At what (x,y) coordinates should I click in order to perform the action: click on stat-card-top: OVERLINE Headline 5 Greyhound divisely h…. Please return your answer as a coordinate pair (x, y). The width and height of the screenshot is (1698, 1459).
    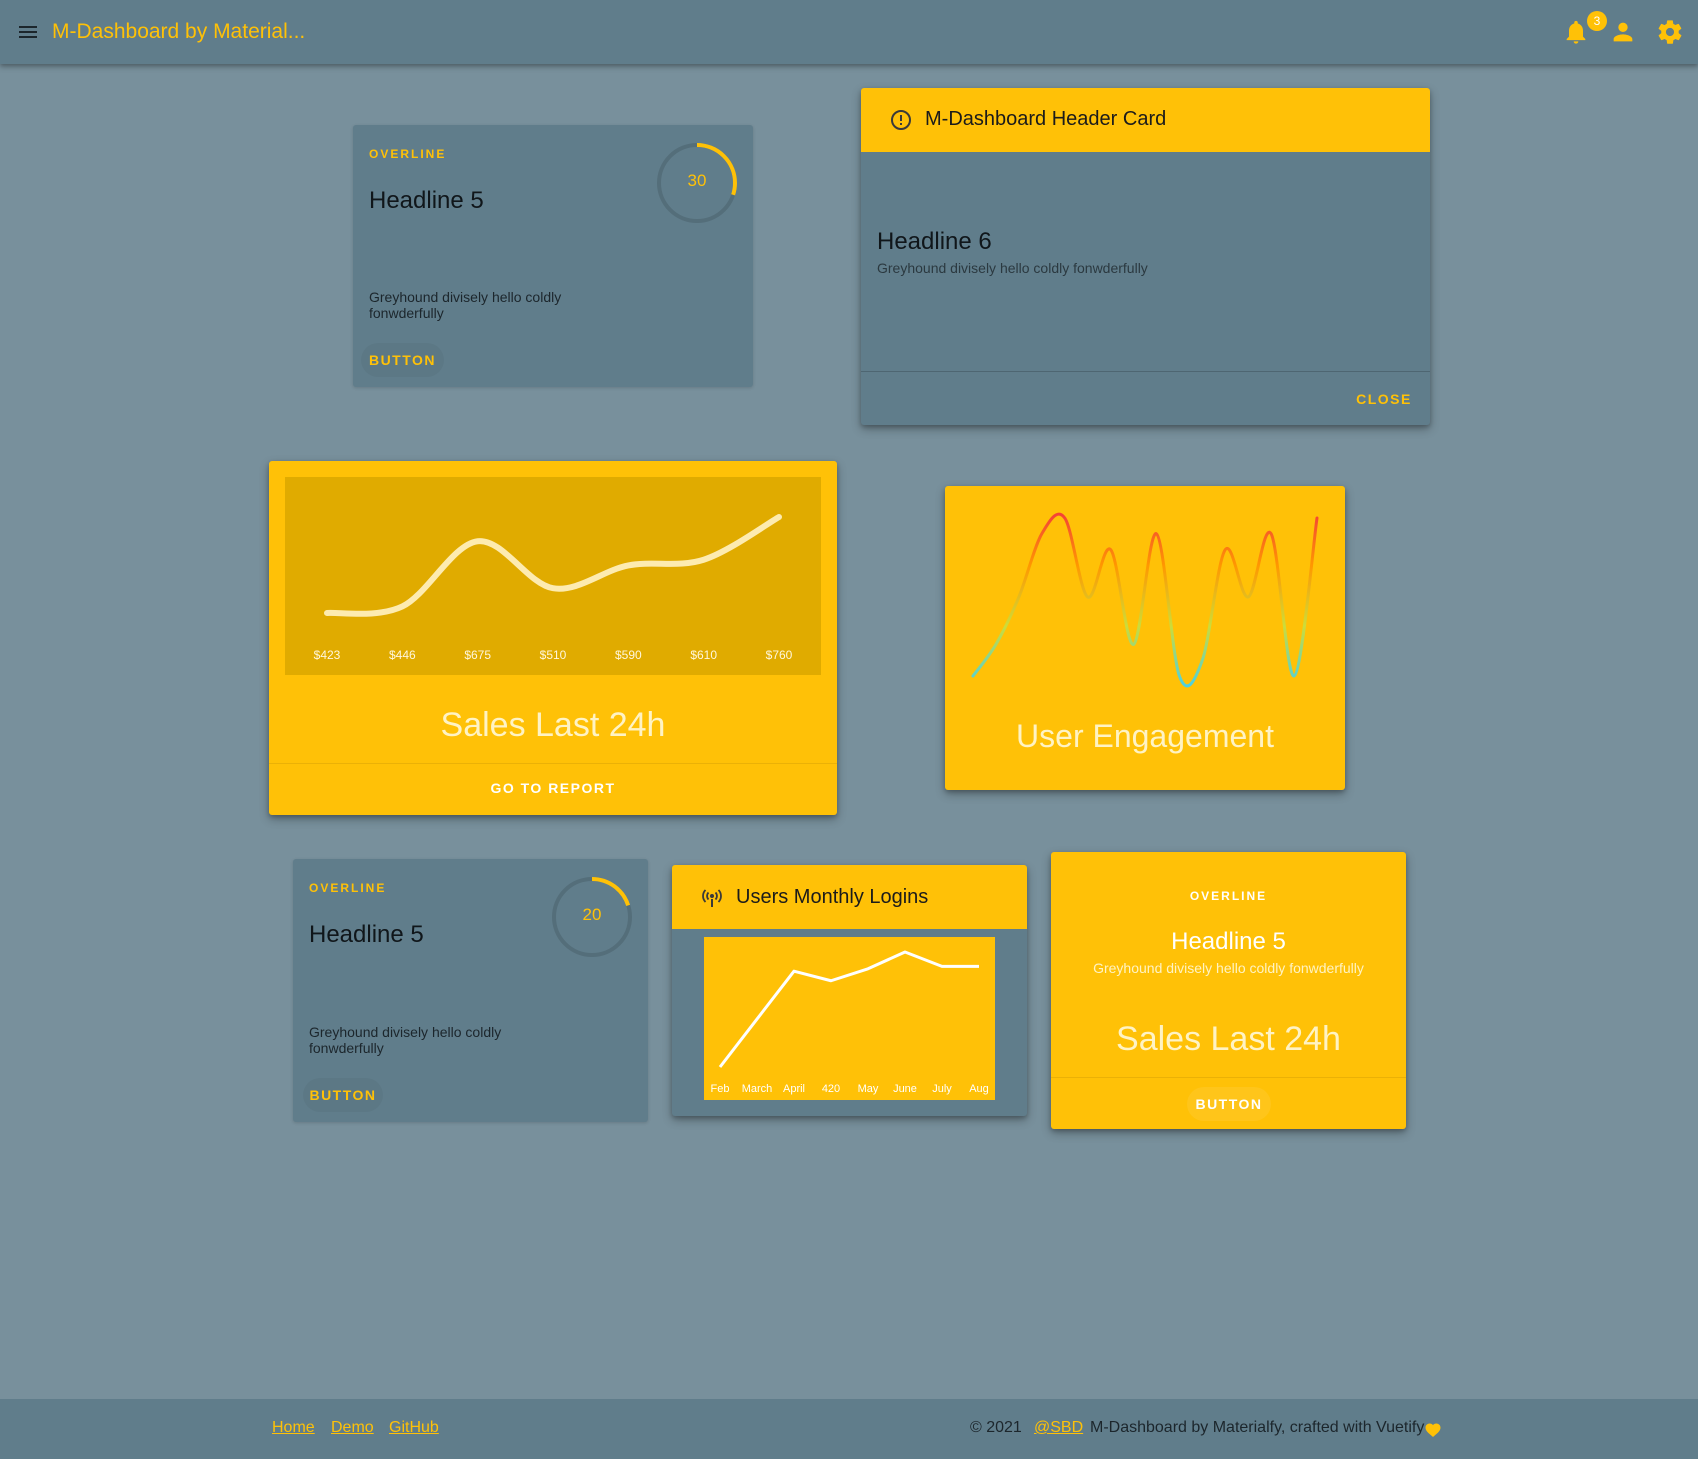
    Looking at the image, I should click on (553, 256).